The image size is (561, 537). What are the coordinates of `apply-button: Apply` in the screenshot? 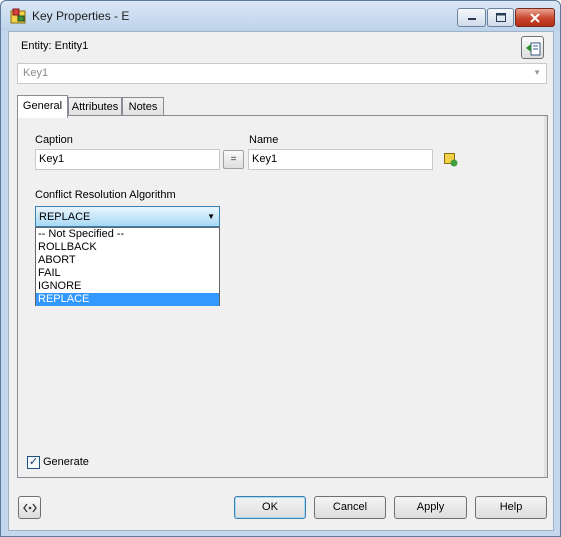 It's located at (430, 507).